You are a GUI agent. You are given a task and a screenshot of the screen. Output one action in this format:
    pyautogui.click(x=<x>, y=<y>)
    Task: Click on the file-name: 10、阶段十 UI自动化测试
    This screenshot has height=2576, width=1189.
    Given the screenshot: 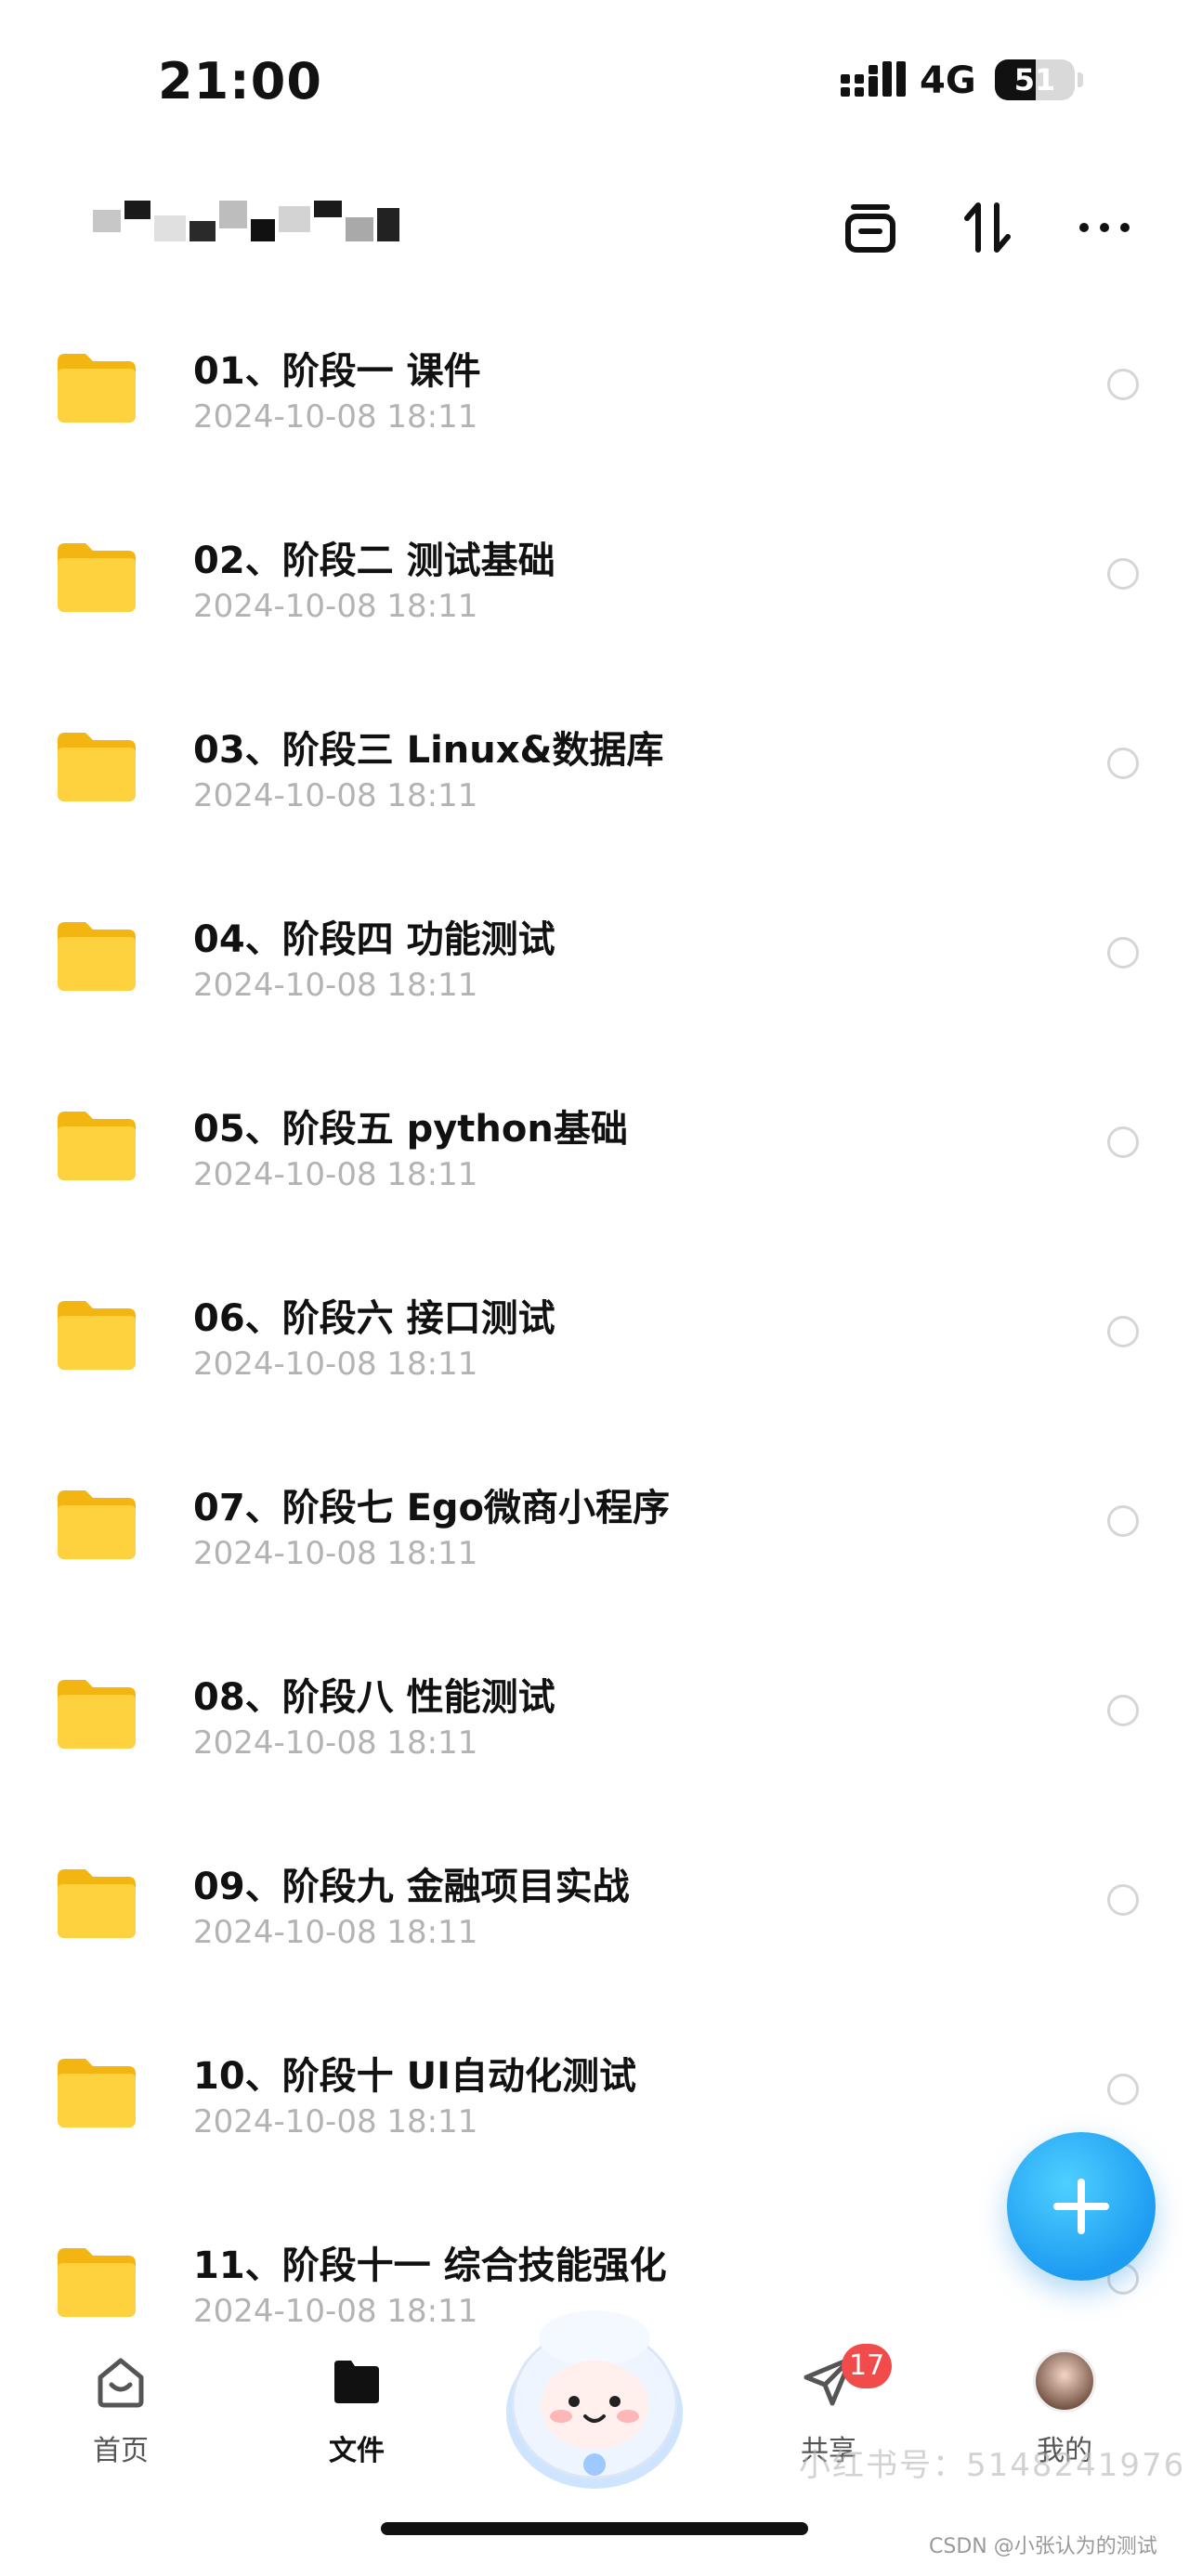 What is the action you would take?
    pyautogui.click(x=414, y=2076)
    